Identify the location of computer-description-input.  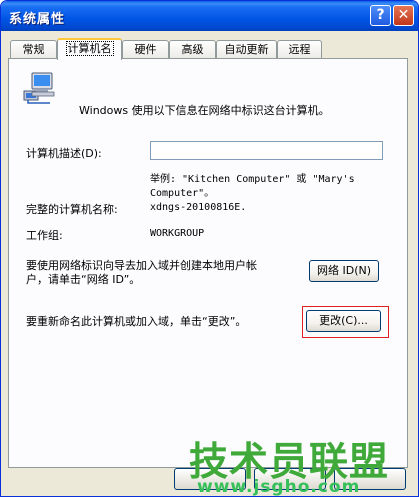
(266, 150).